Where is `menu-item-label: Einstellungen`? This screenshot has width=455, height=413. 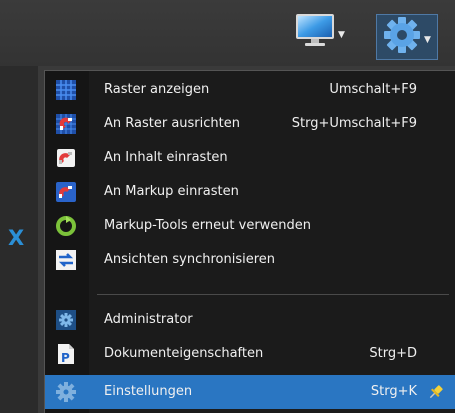 menu-item-label: Einstellungen is located at coordinates (148, 391).